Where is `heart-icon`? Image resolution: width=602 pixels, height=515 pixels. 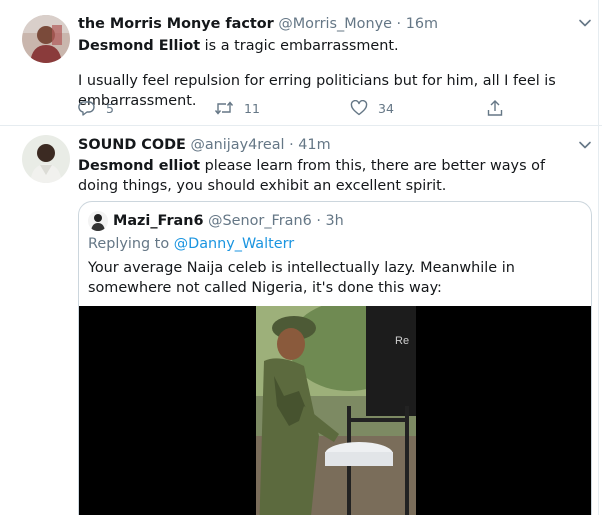
heart-icon is located at coordinates (359, 108).